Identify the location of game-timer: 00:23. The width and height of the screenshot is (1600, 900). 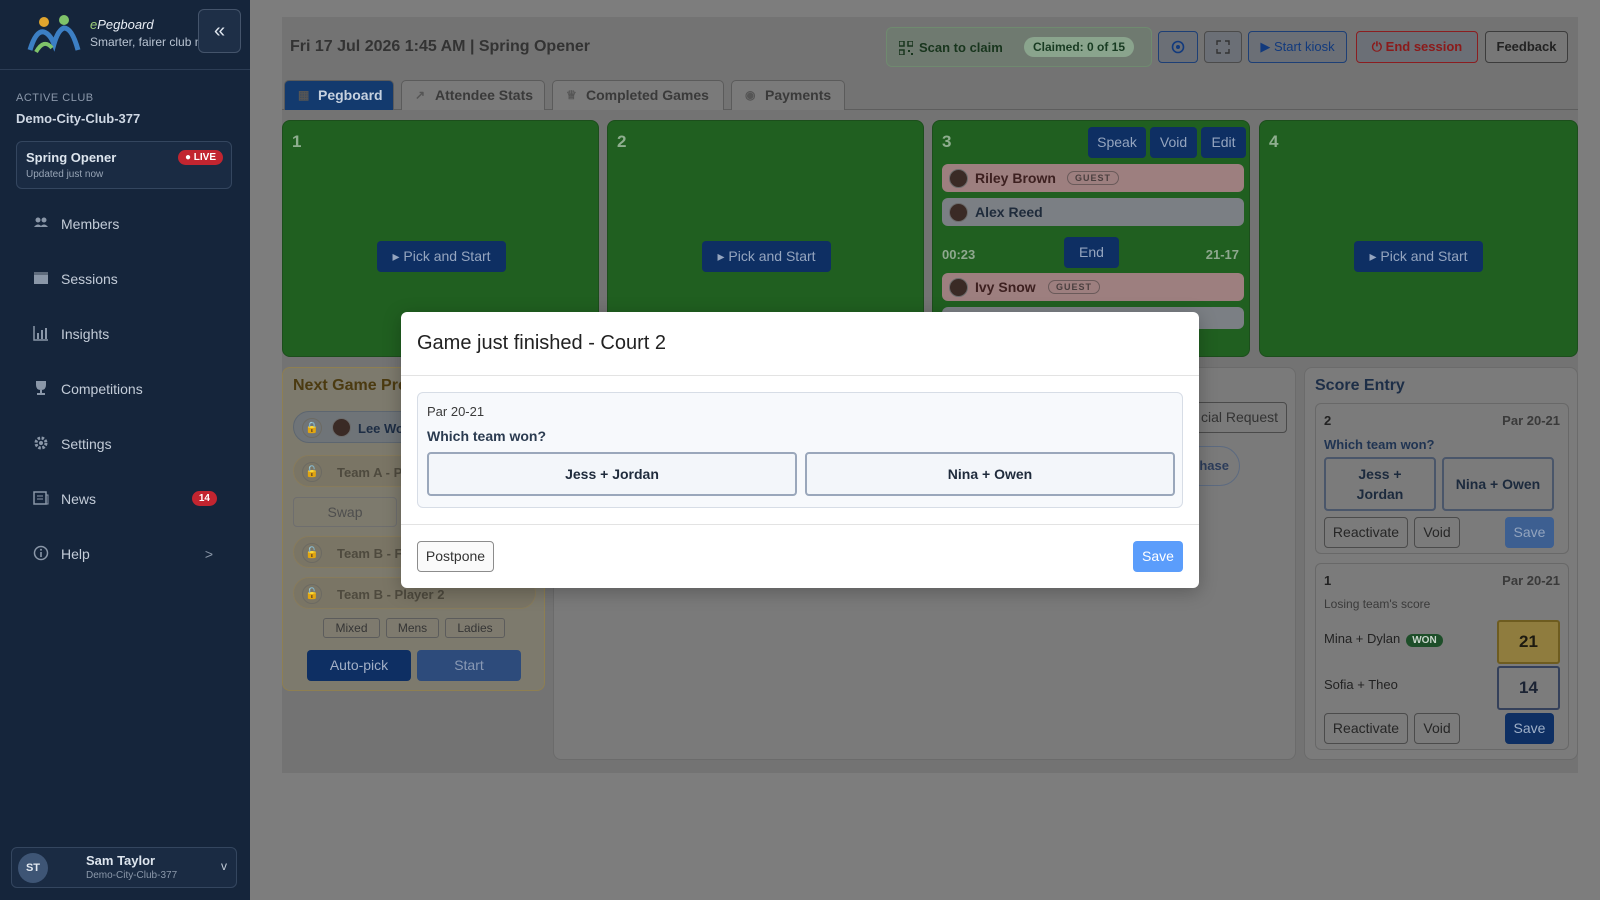
(959, 254).